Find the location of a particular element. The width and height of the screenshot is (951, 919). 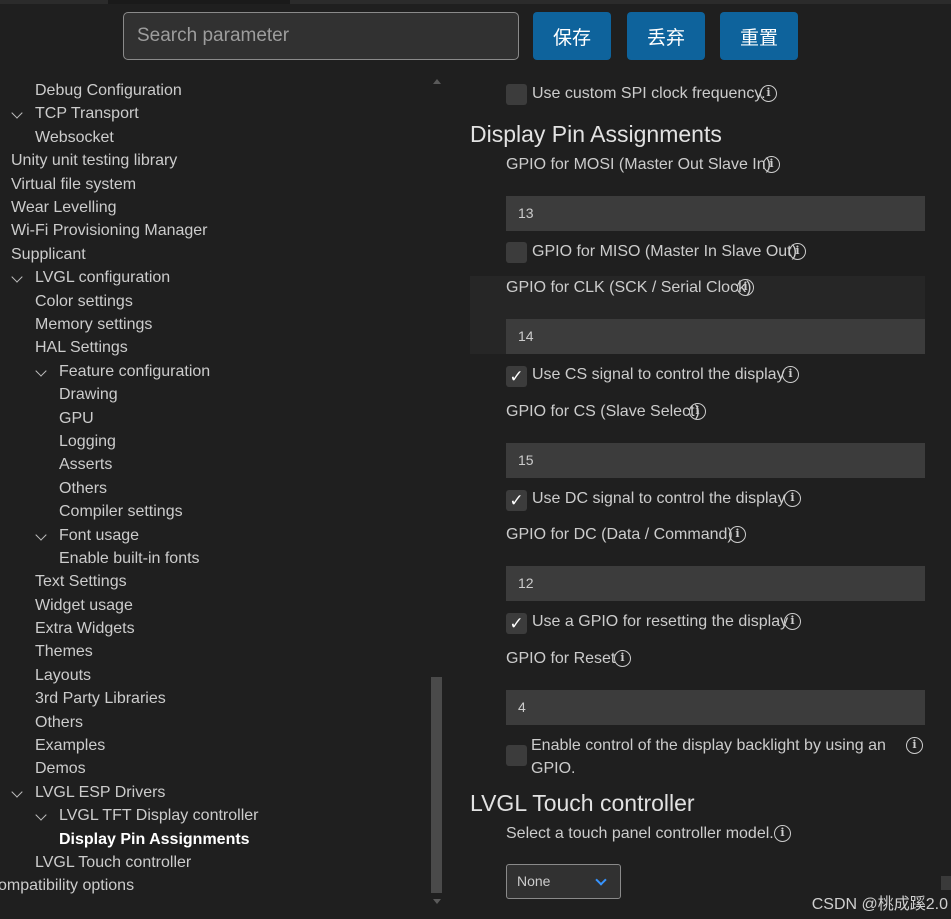

tree-item-hal-settings: HAL Settings is located at coordinates (81, 347).